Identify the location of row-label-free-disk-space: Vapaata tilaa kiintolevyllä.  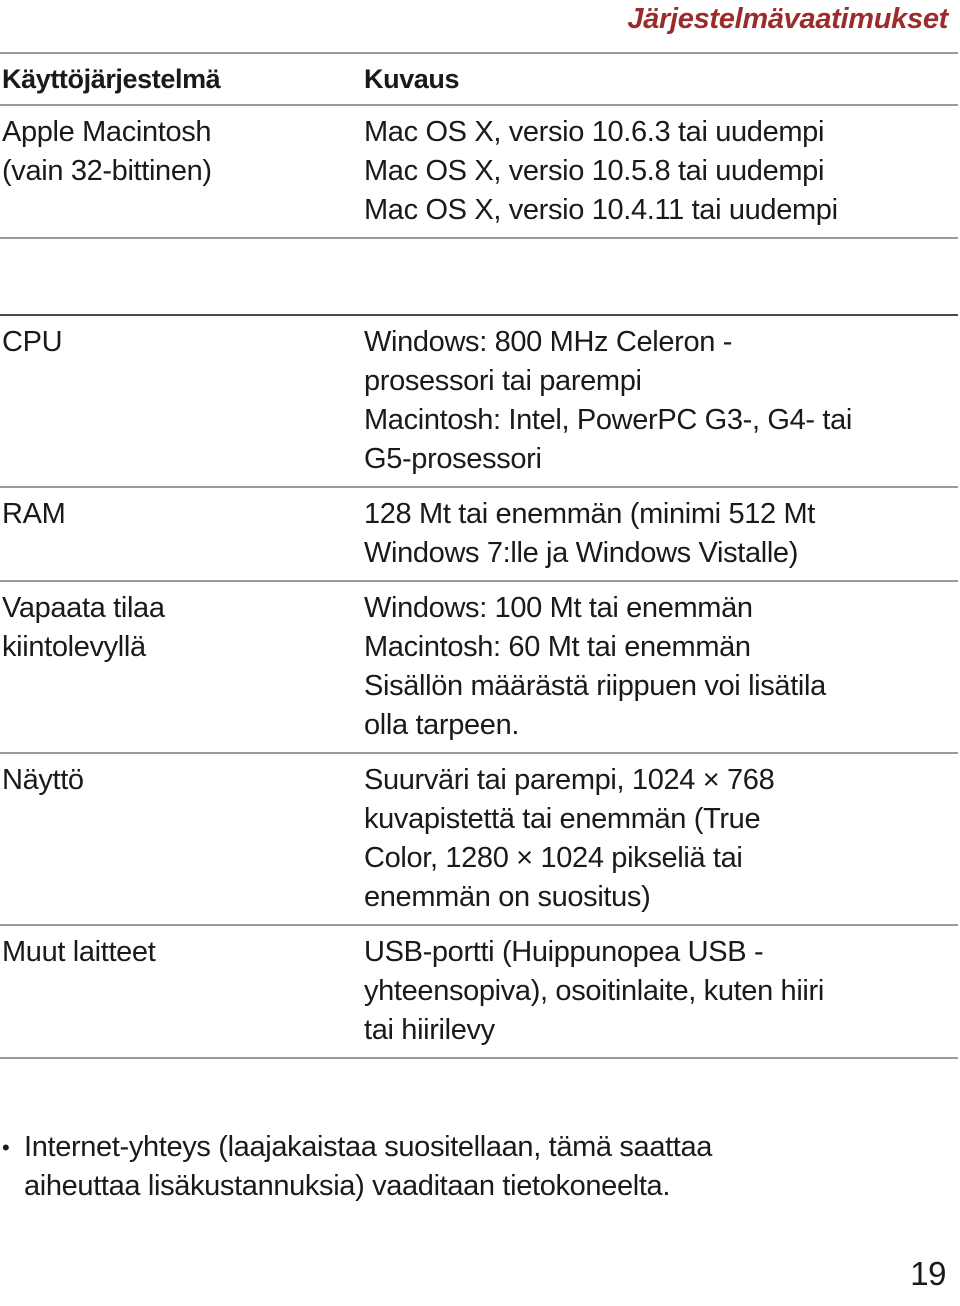
(179, 667).